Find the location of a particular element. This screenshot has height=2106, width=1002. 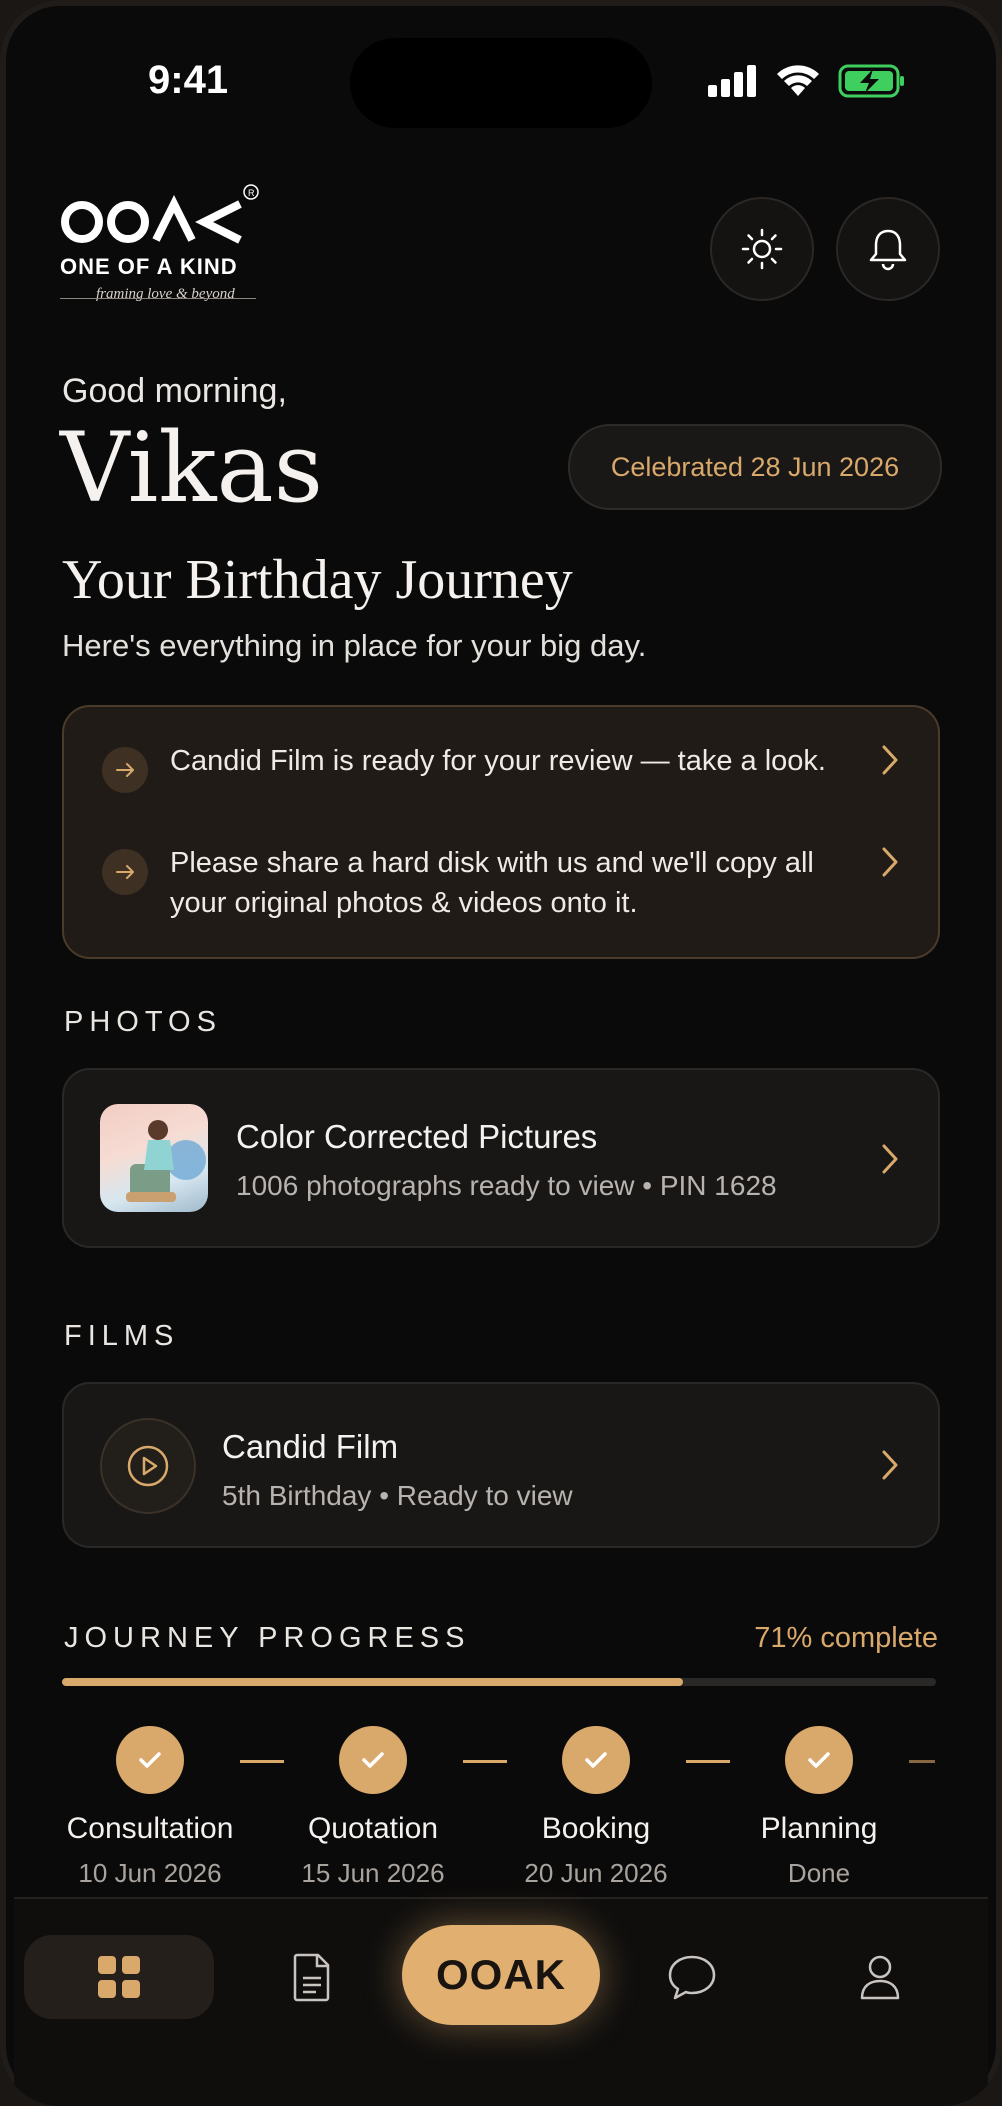

tab-home is located at coordinates (119, 1977).